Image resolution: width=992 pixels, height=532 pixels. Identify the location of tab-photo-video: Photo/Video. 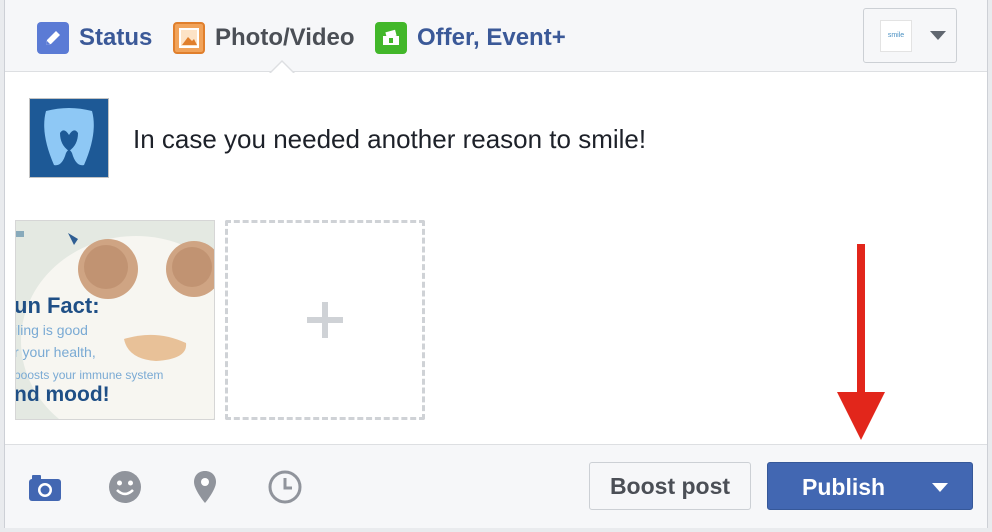
(264, 38).